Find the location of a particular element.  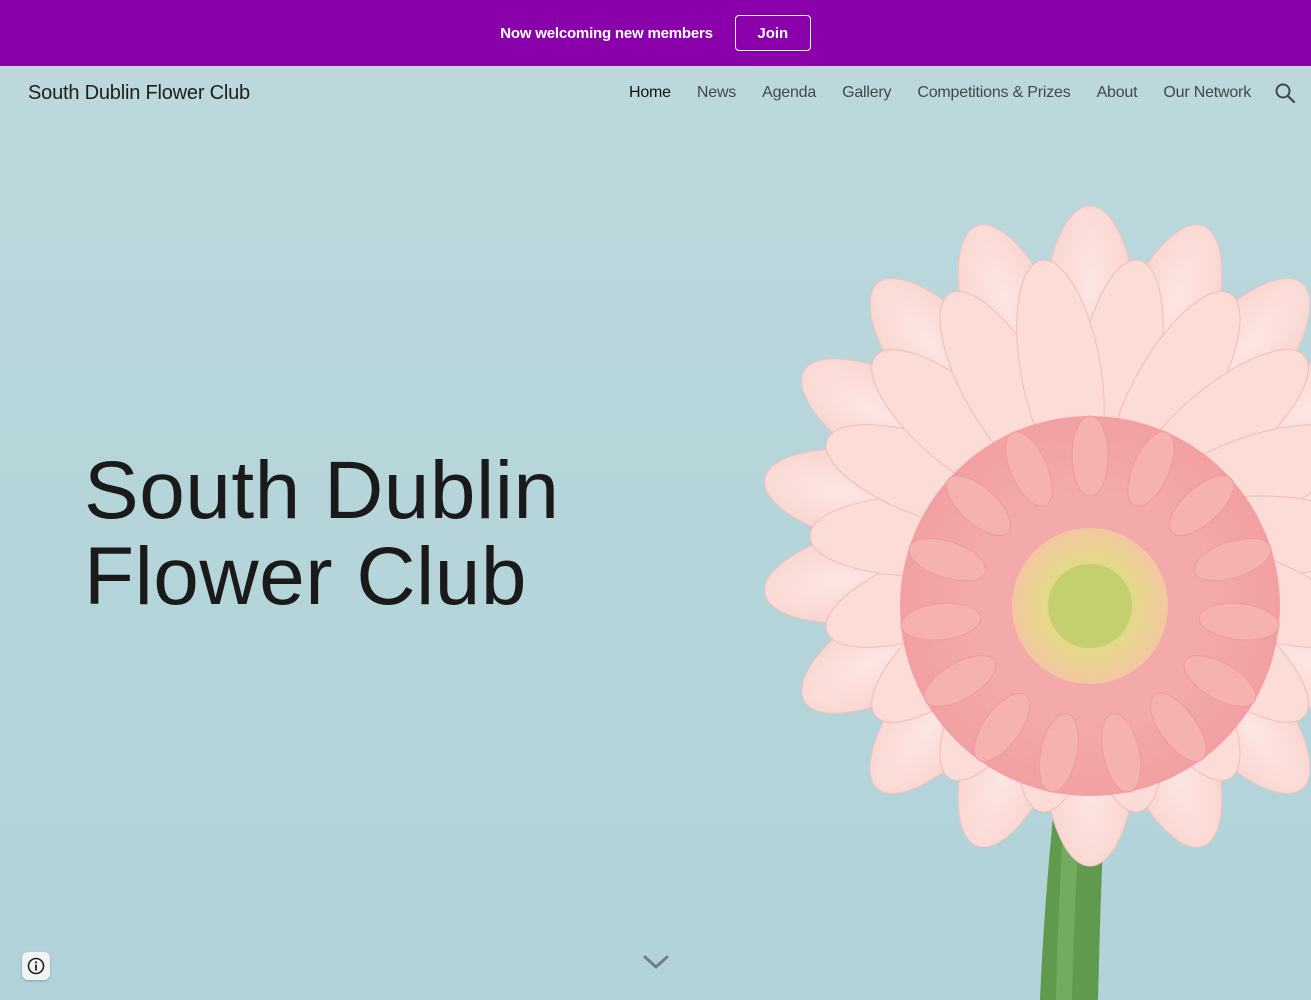

search-icon is located at coordinates (1285, 93).